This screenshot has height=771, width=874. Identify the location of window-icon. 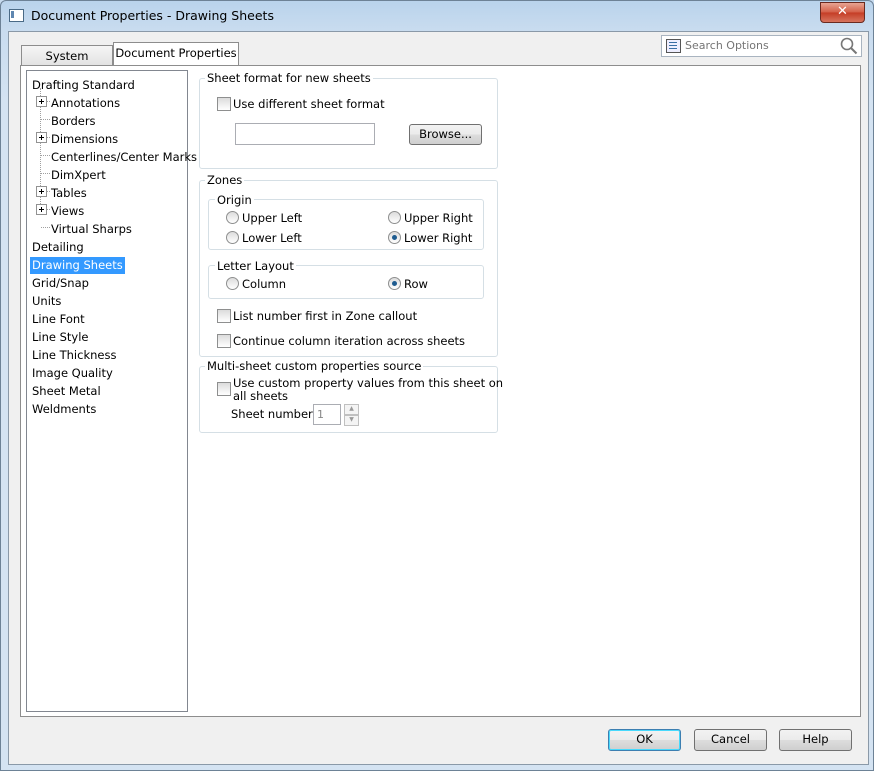
(16, 15).